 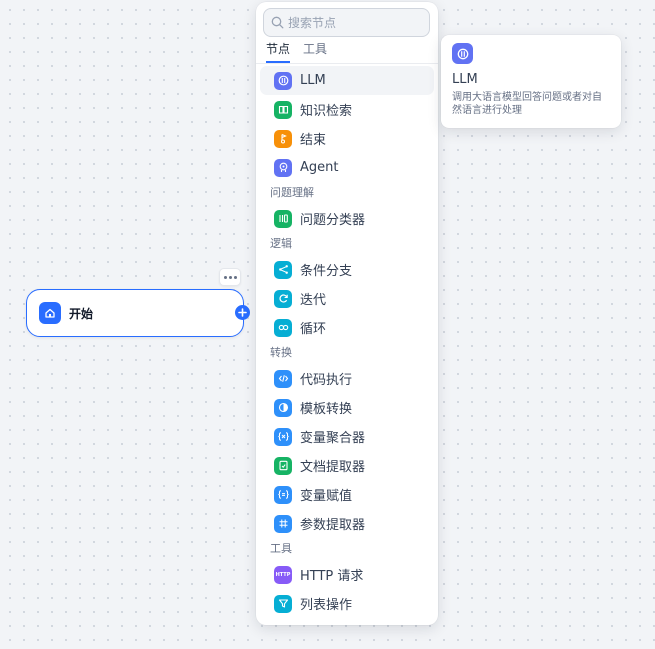 What do you see at coordinates (283, 523) in the screenshot?
I see `parameter-extractor-icon` at bounding box center [283, 523].